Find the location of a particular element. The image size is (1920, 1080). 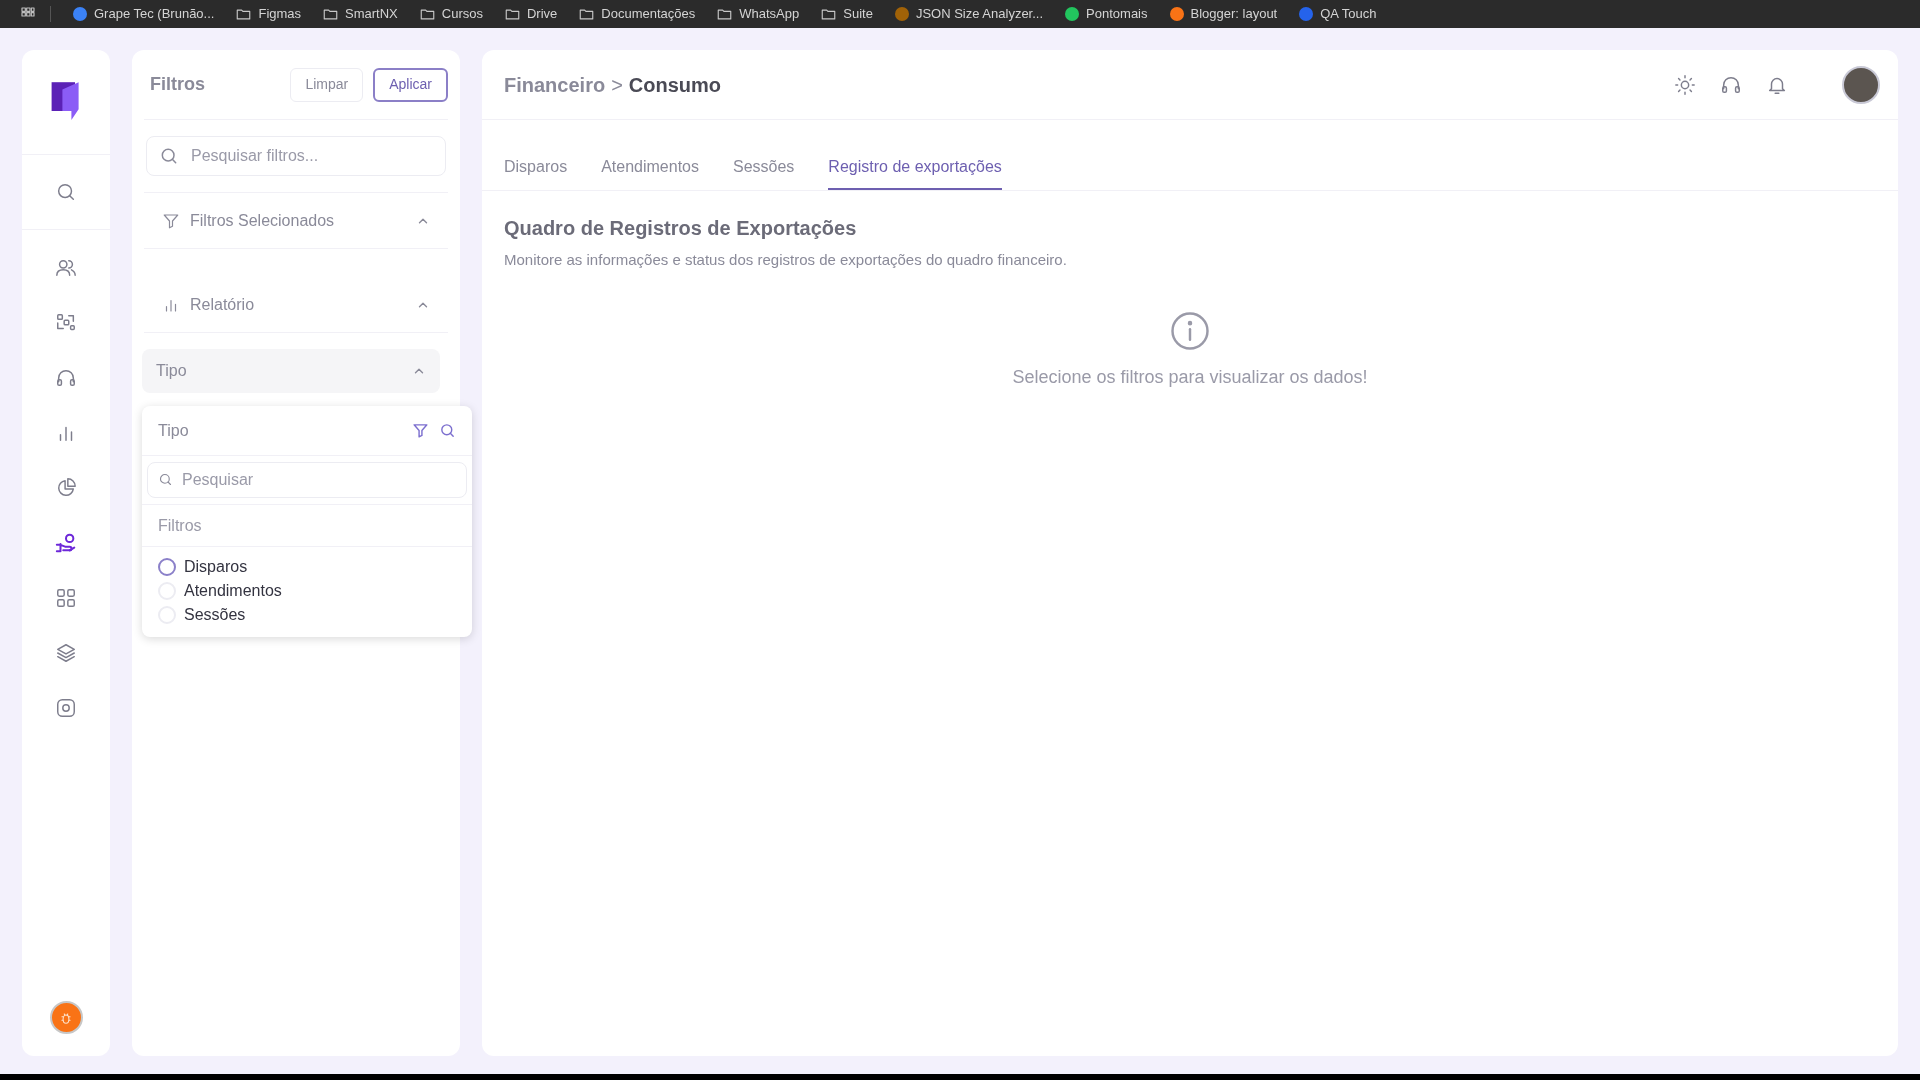

tab: Disparos is located at coordinates (536, 168).